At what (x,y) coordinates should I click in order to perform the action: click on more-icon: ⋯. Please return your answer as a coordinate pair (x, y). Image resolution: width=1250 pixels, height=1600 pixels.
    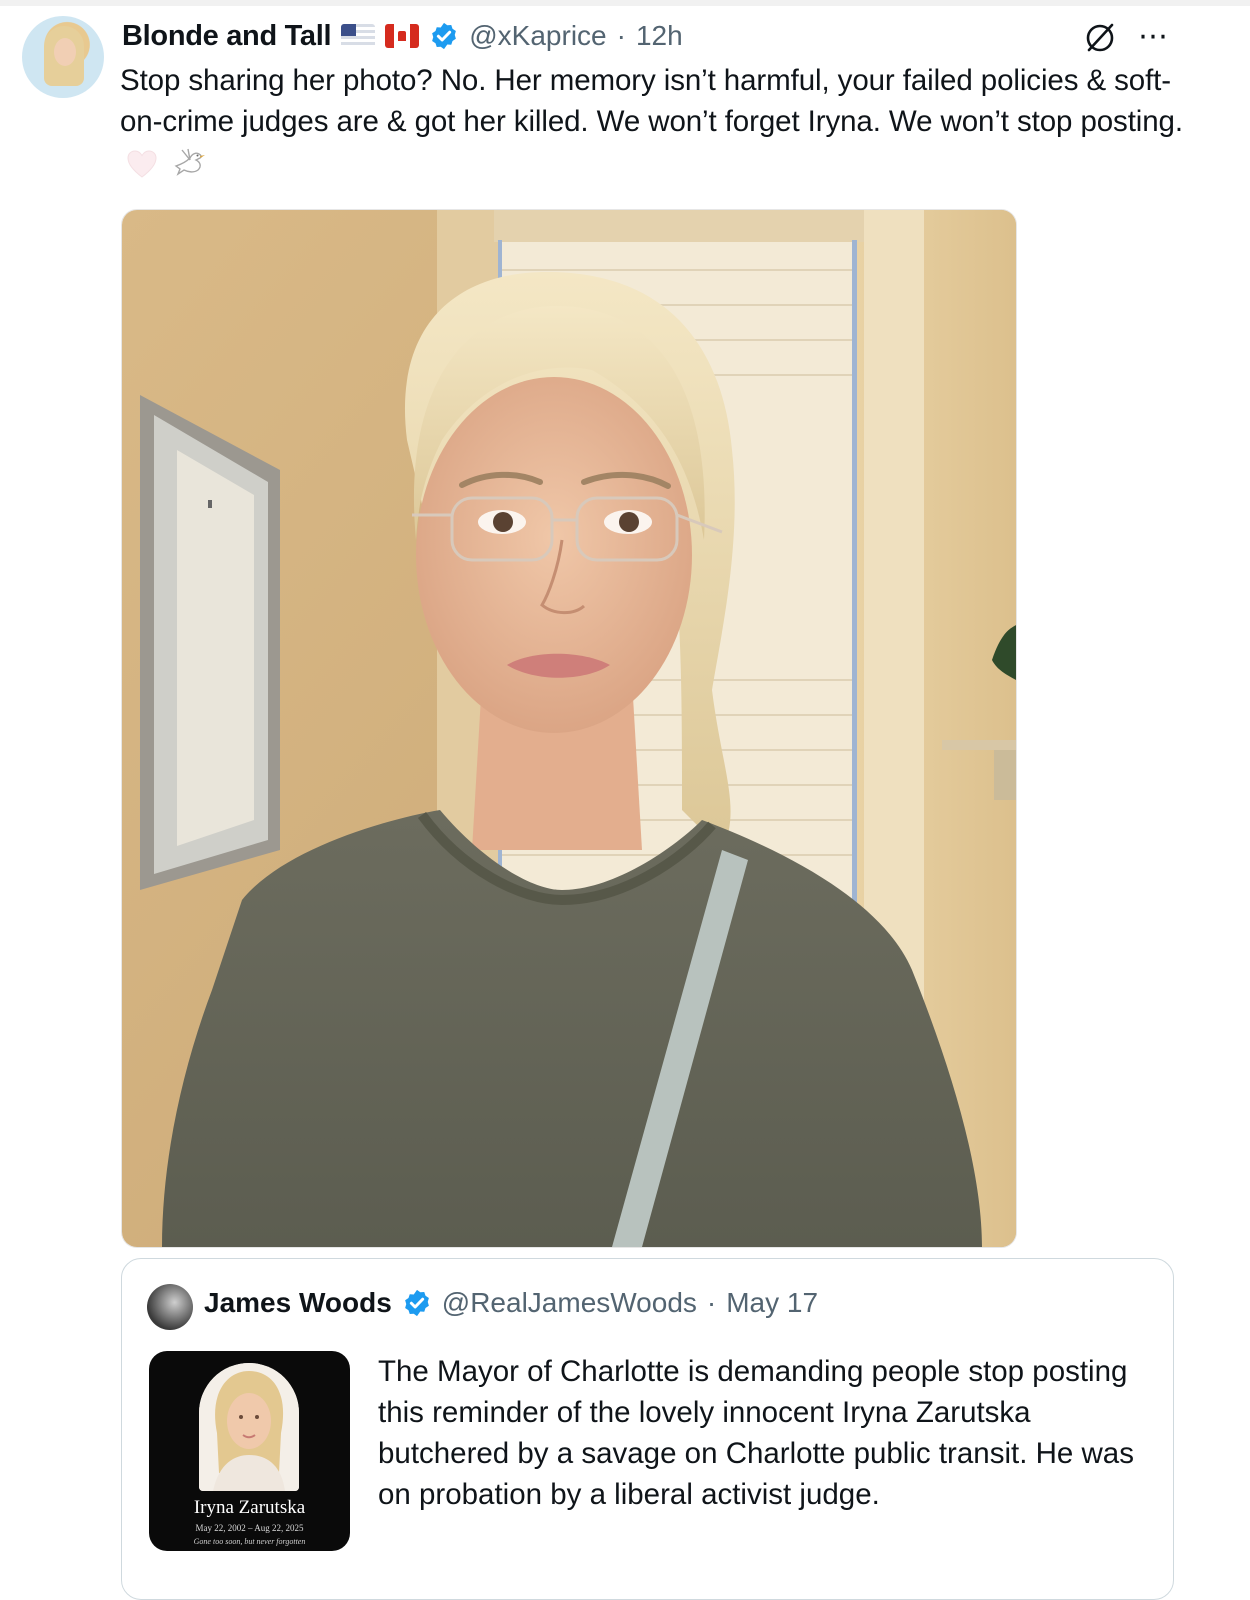
    Looking at the image, I should click on (1153, 37).